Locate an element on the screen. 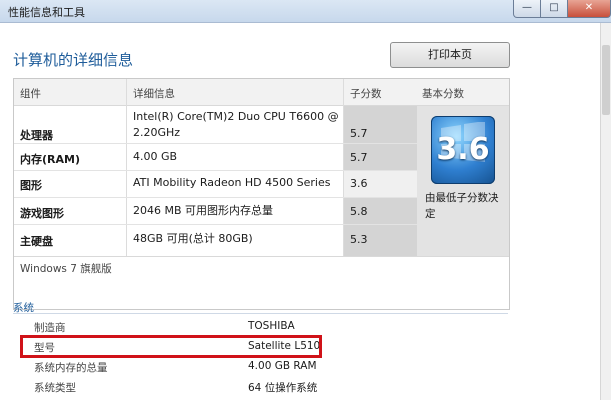 The width and height of the screenshot is (611, 400). scrollbar-thumb is located at coordinates (606, 80).